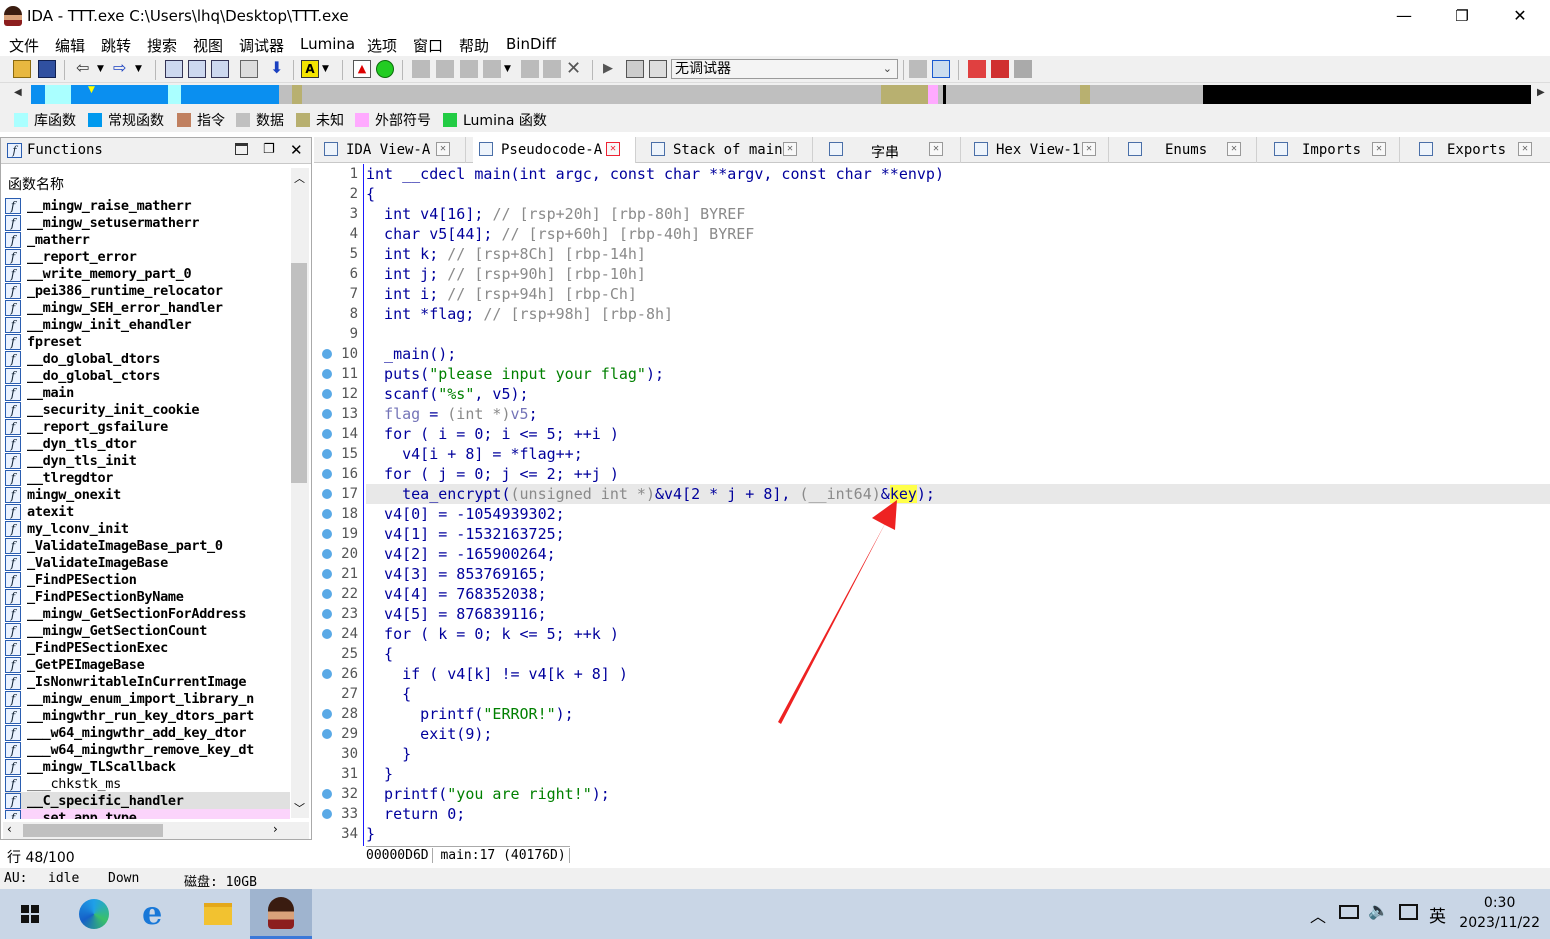  I want to click on scroll-left-icon: ‹, so click(9, 829).